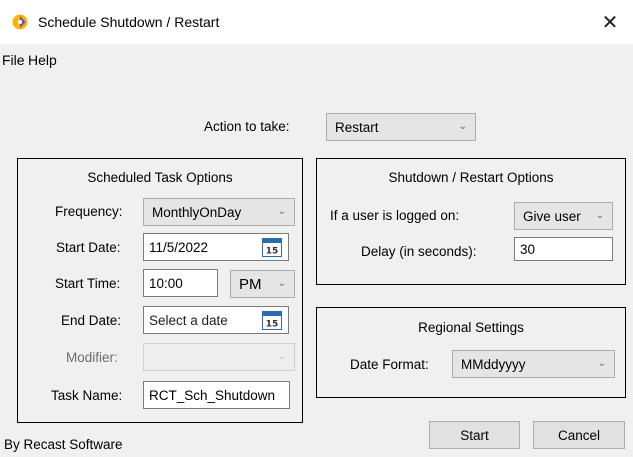 The height and width of the screenshot is (457, 633). I want to click on shutdown-options-title: Shutdown / Restart Options, so click(471, 177).